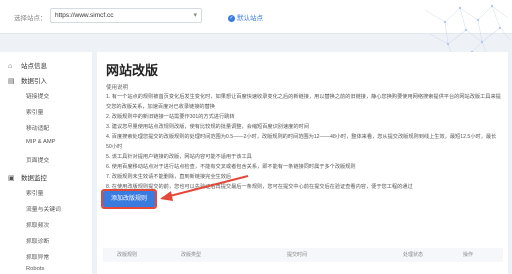 This screenshot has height=274, width=512. What do you see at coordinates (129, 199) in the screenshot?
I see `add-redesign-rule-button: 添加改版规则` at bounding box center [129, 199].